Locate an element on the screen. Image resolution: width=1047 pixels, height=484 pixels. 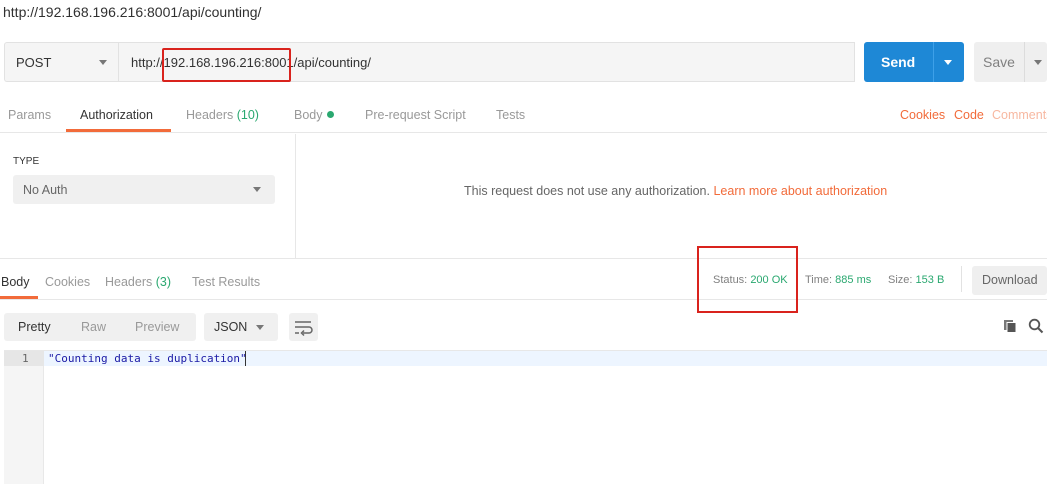
text-cursor is located at coordinates (245, 358).